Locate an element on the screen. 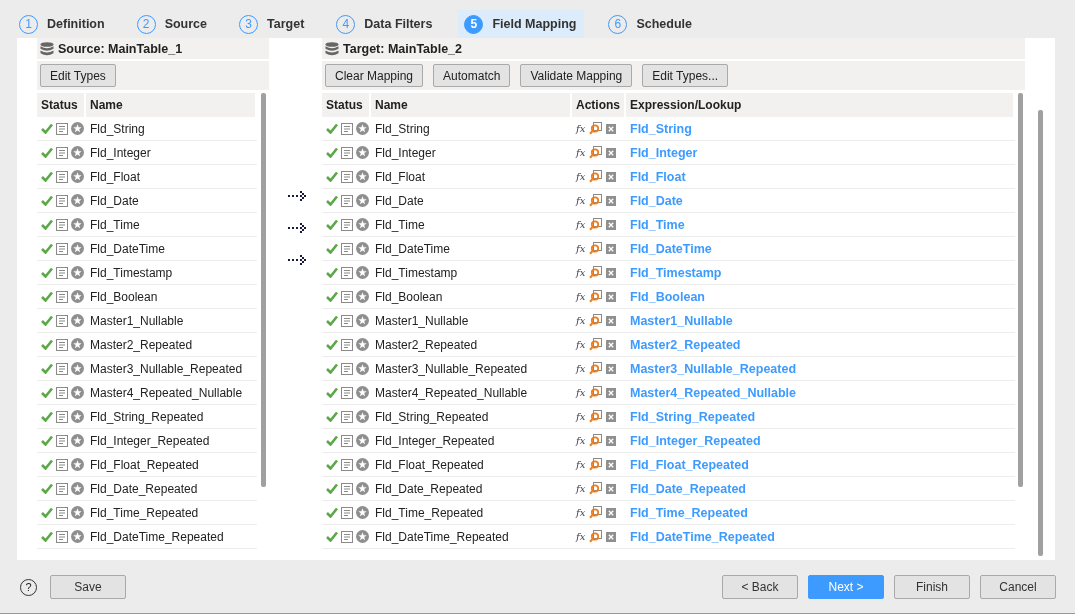 The height and width of the screenshot is (614, 1075). column-header: Expression/Lookup is located at coordinates (820, 105).